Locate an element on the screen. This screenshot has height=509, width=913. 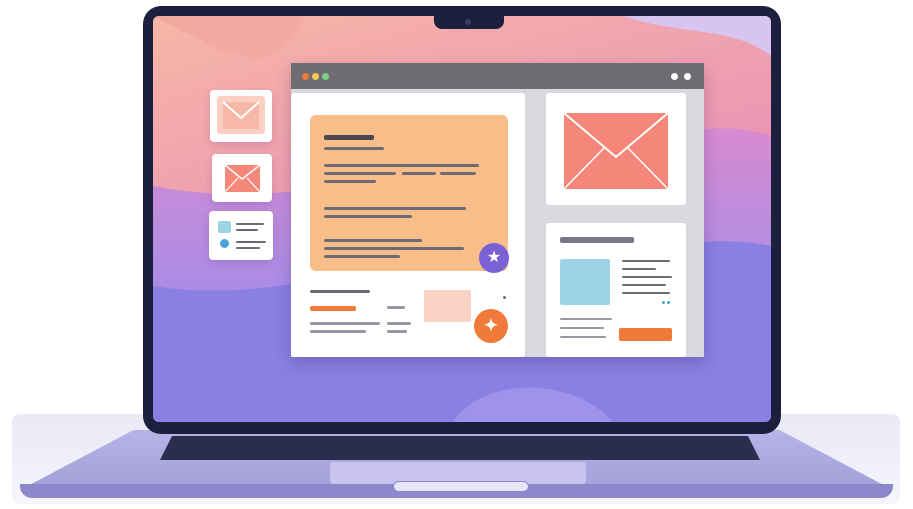
star-icon: ★ is located at coordinates (494, 258).